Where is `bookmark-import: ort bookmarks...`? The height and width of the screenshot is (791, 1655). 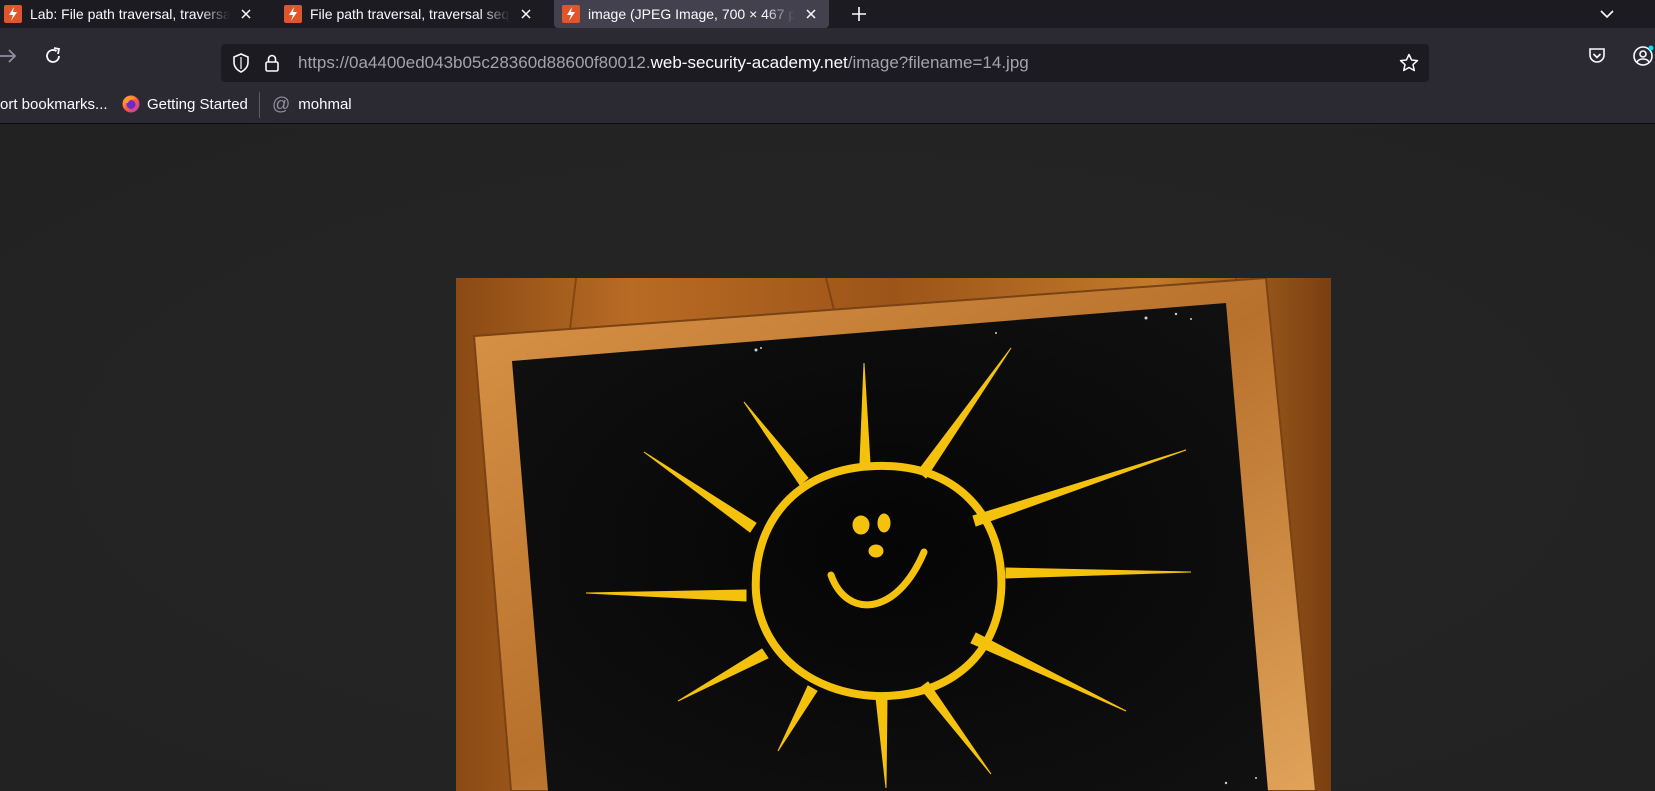 bookmark-import: ort bookmarks... is located at coordinates (54, 104).